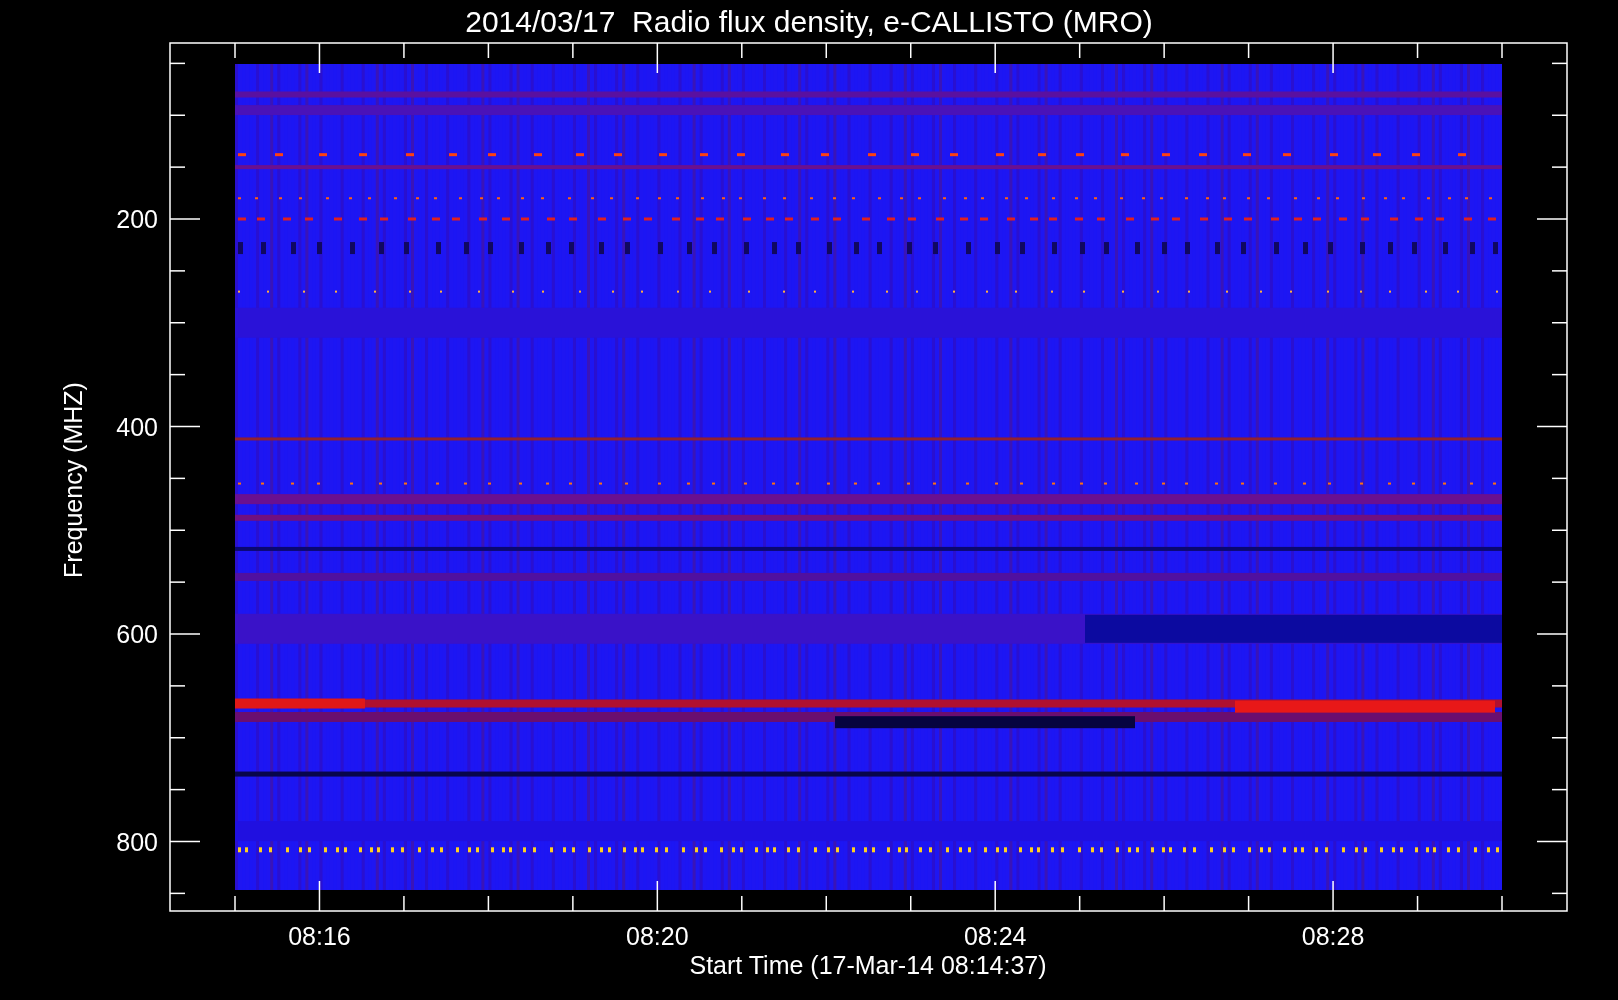 This screenshot has width=1618, height=1000. I want to click on chart-title: 2014/03/17 Radio flux density, e-CALLISTO (MRO), so click(809, 21).